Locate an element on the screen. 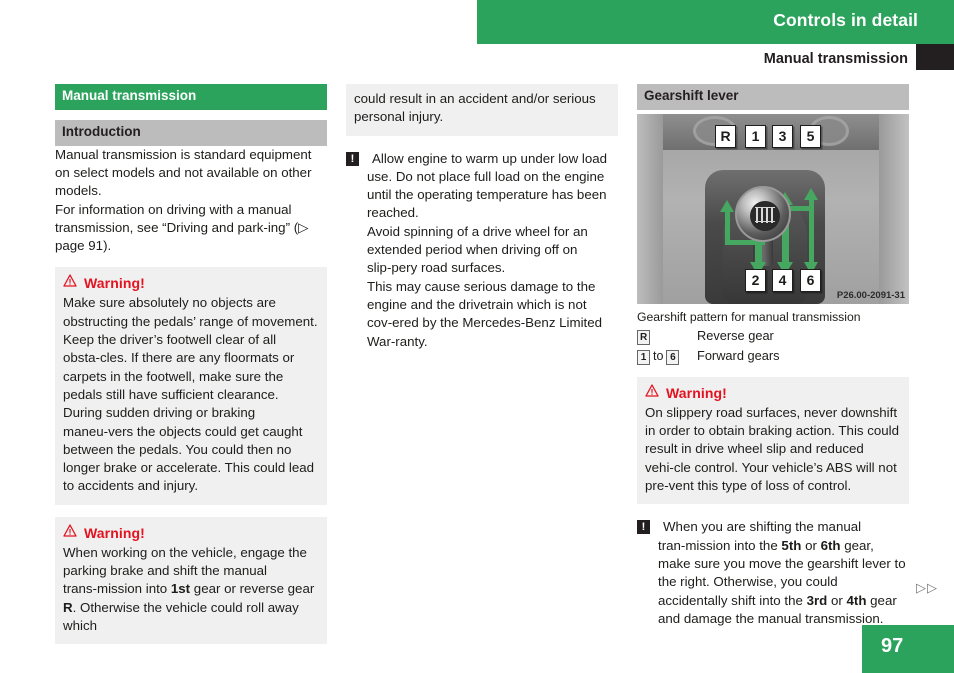  page-number-box is located at coordinates (908, 649).